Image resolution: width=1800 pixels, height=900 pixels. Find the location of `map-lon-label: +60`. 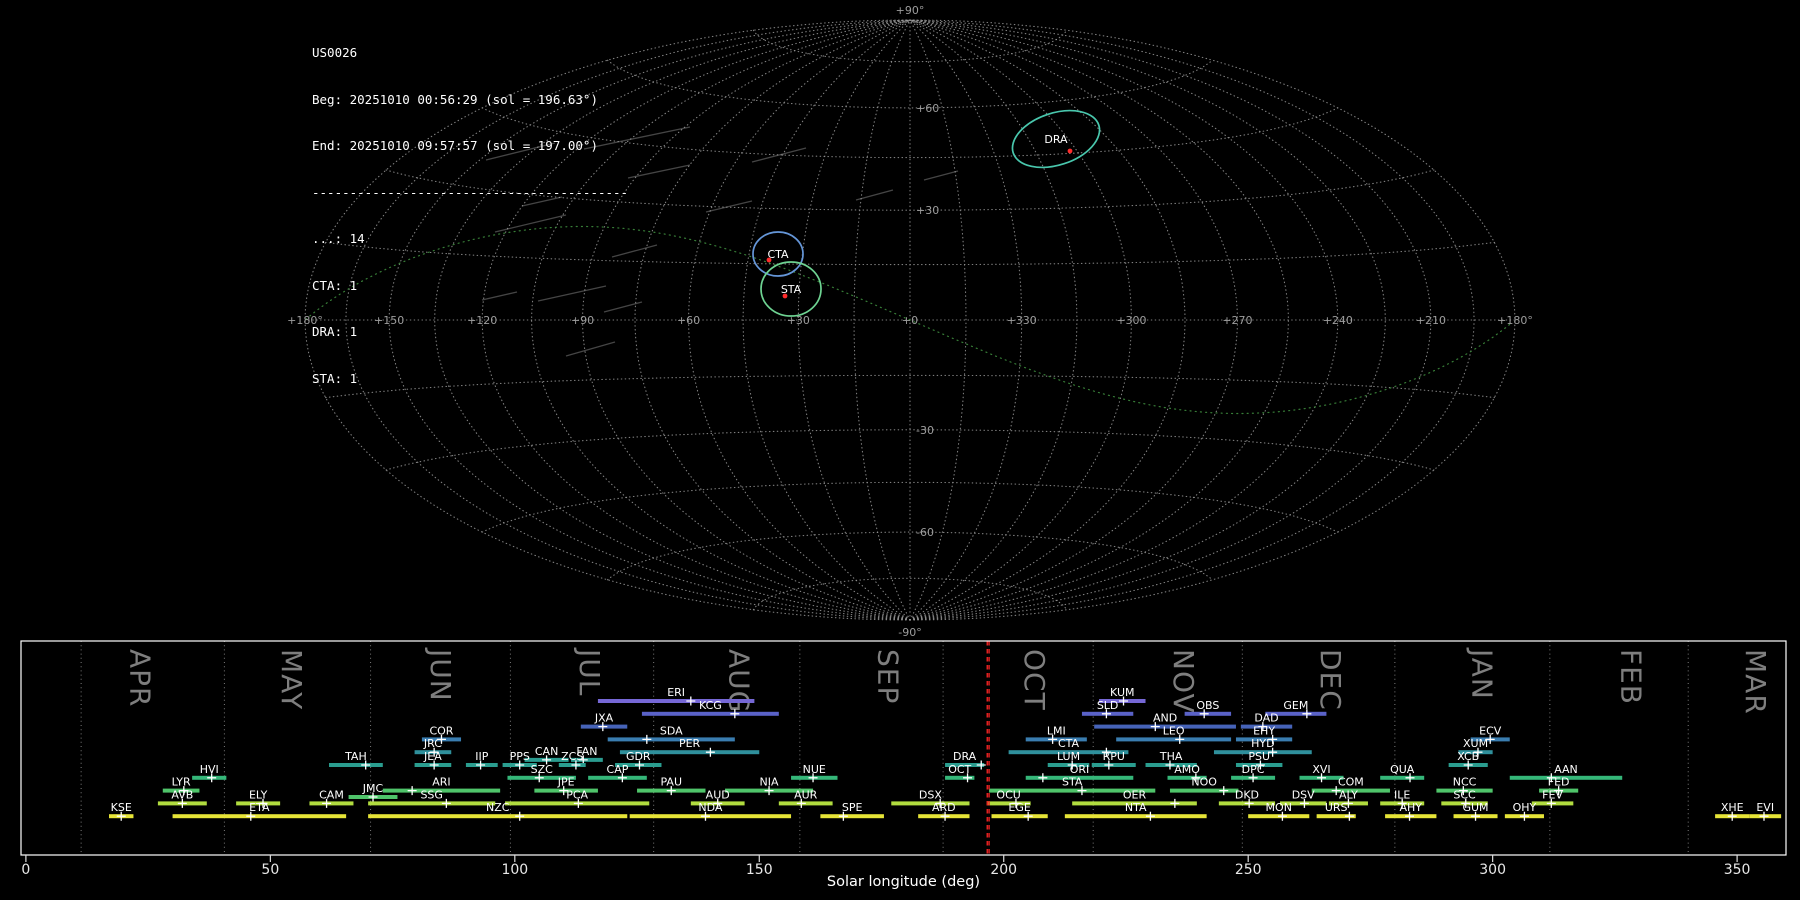

map-lon-label: +60 is located at coordinates (688, 320).